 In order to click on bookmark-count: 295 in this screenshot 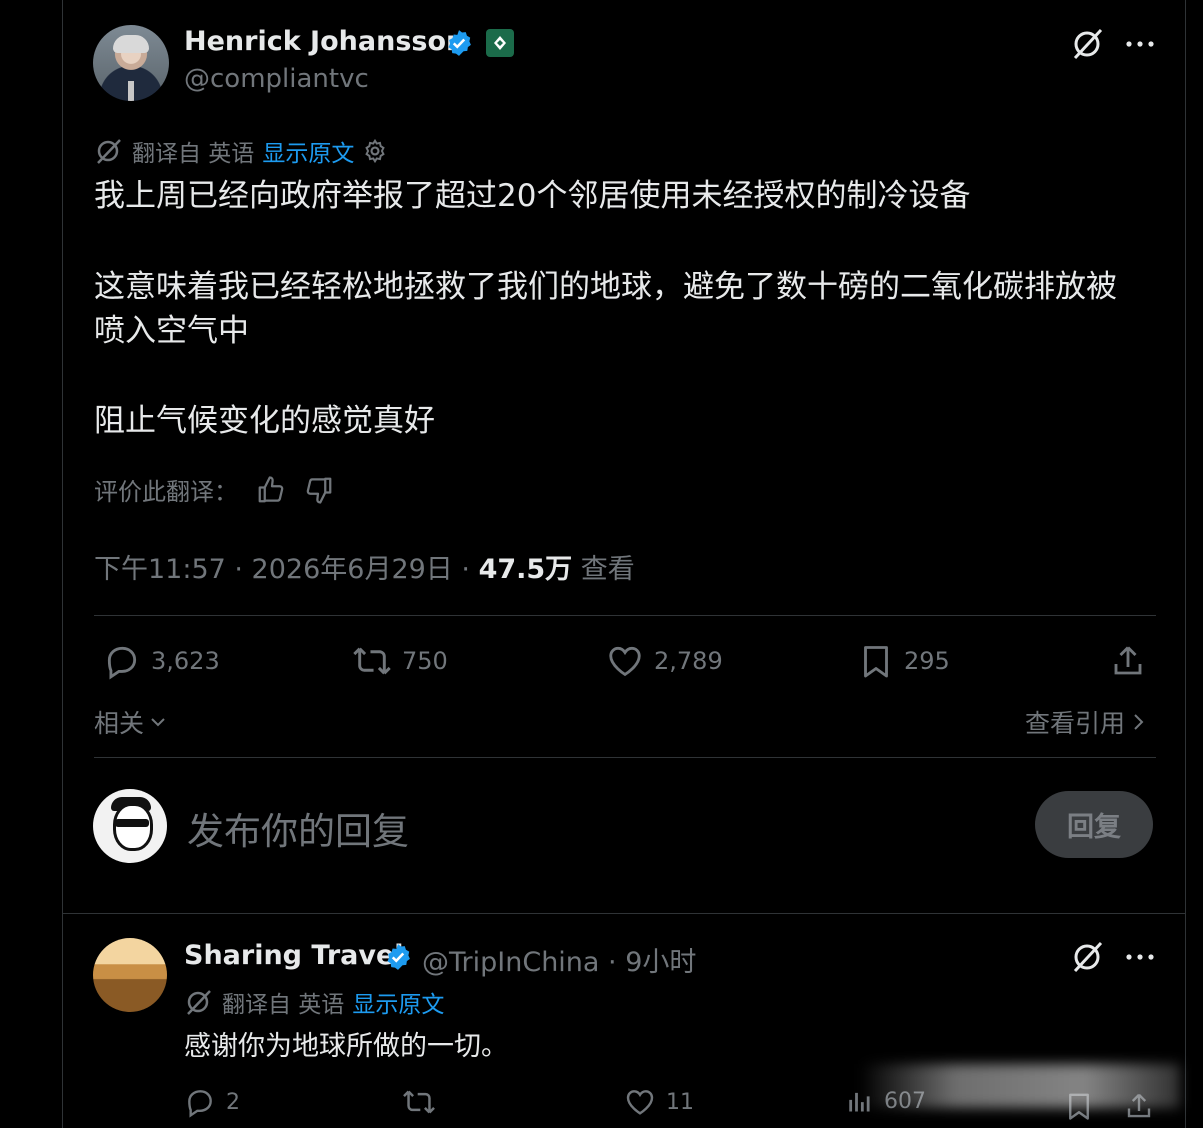, I will do `click(927, 661)`.